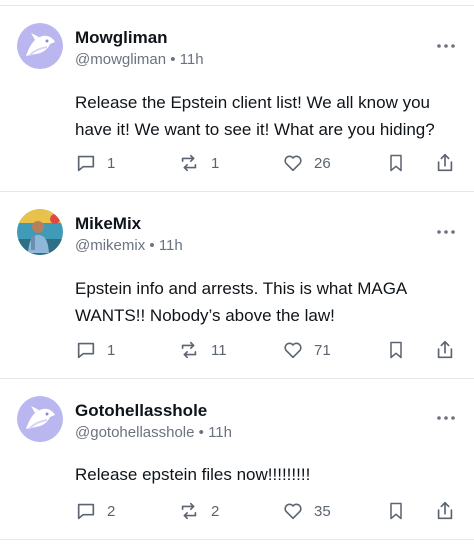  What do you see at coordinates (306, 163) in the screenshot?
I see `like-button: 26` at bounding box center [306, 163].